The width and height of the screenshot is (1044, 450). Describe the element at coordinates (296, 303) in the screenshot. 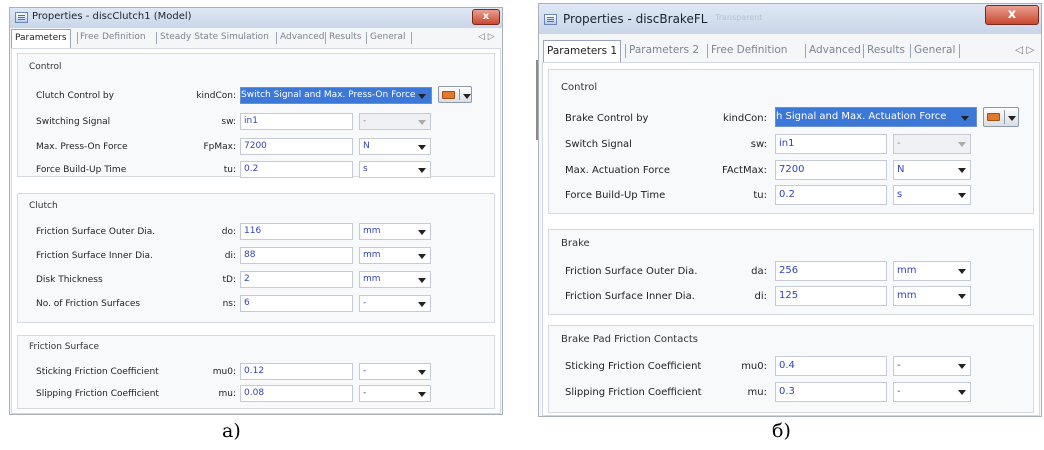

I see `friction-surfaces-count-input: 6` at that location.